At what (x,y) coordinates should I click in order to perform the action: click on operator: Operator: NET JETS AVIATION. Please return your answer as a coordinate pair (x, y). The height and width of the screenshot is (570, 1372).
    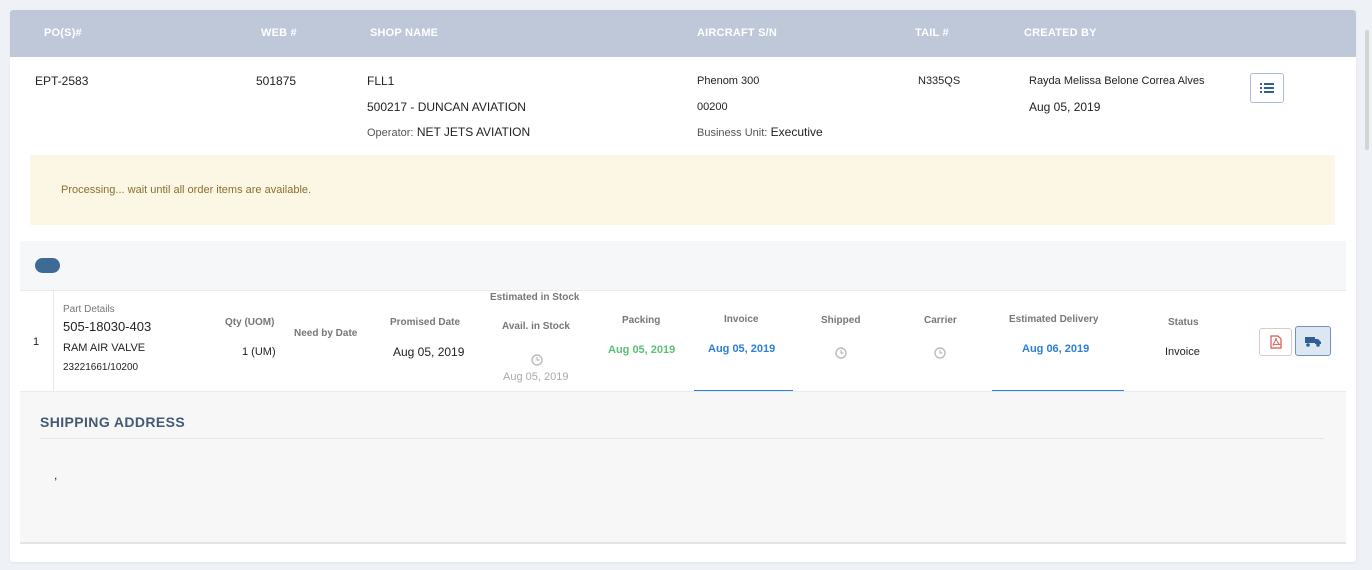
    Looking at the image, I should click on (448, 132).